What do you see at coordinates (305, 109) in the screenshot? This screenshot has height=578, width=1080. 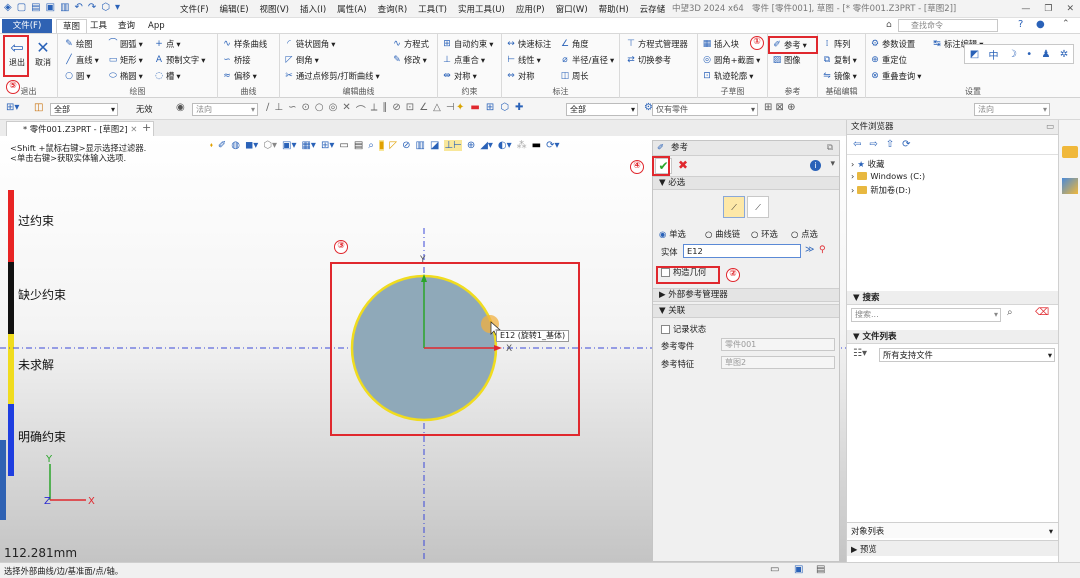 I see `snap-center-icon: ⊙` at bounding box center [305, 109].